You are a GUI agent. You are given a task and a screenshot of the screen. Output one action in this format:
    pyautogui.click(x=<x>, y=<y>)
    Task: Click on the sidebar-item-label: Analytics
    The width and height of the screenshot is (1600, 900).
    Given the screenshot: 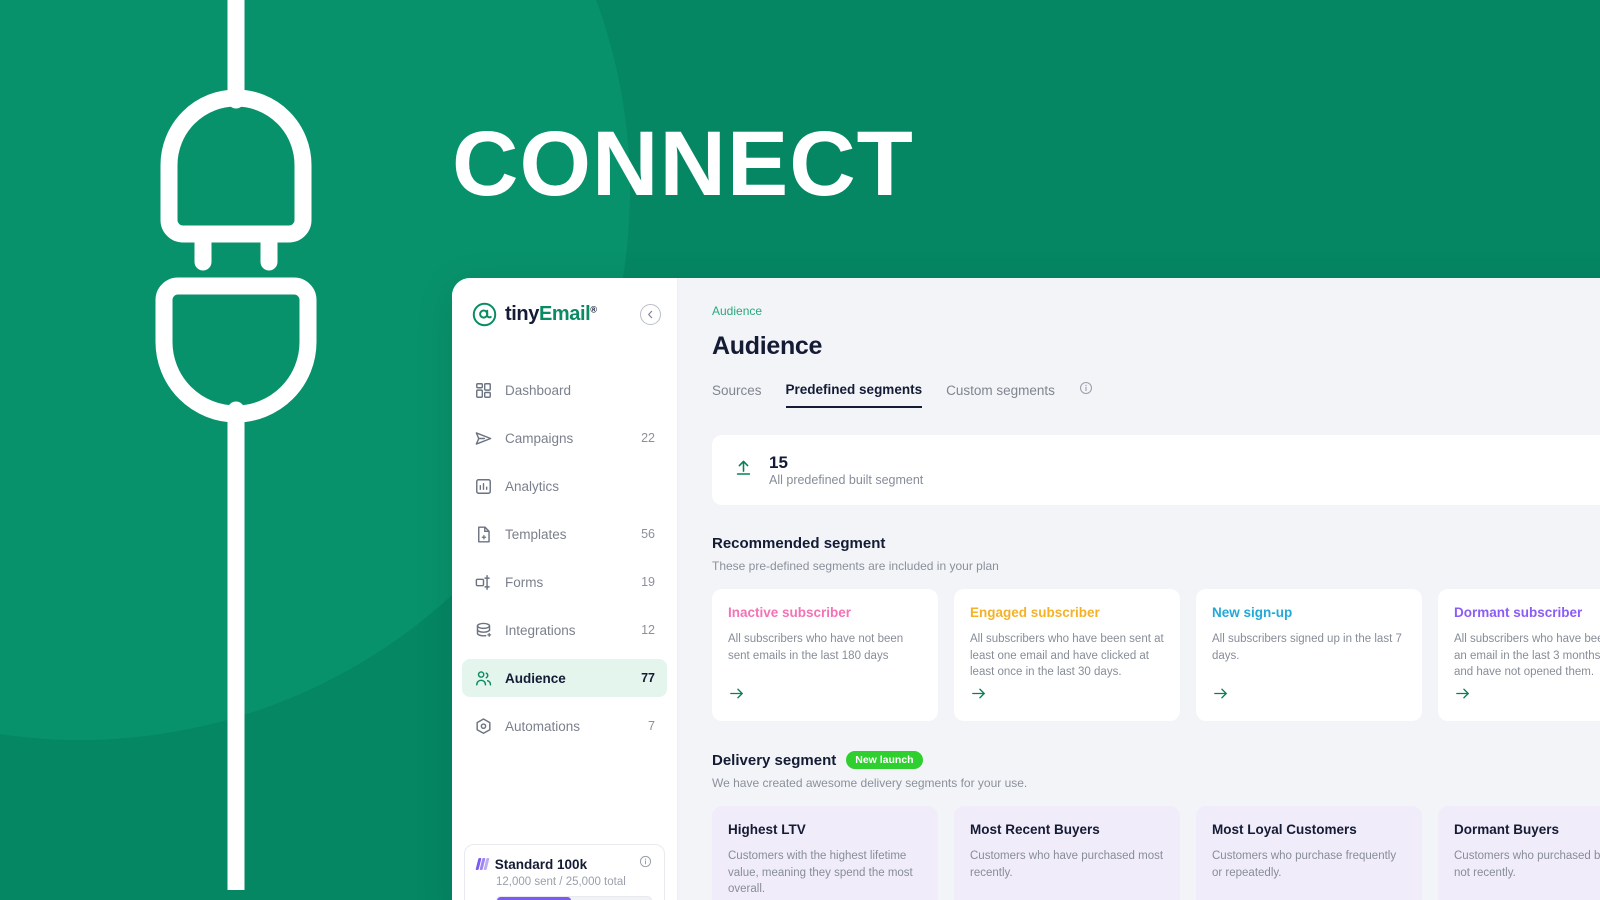 What is the action you would take?
    pyautogui.click(x=532, y=486)
    